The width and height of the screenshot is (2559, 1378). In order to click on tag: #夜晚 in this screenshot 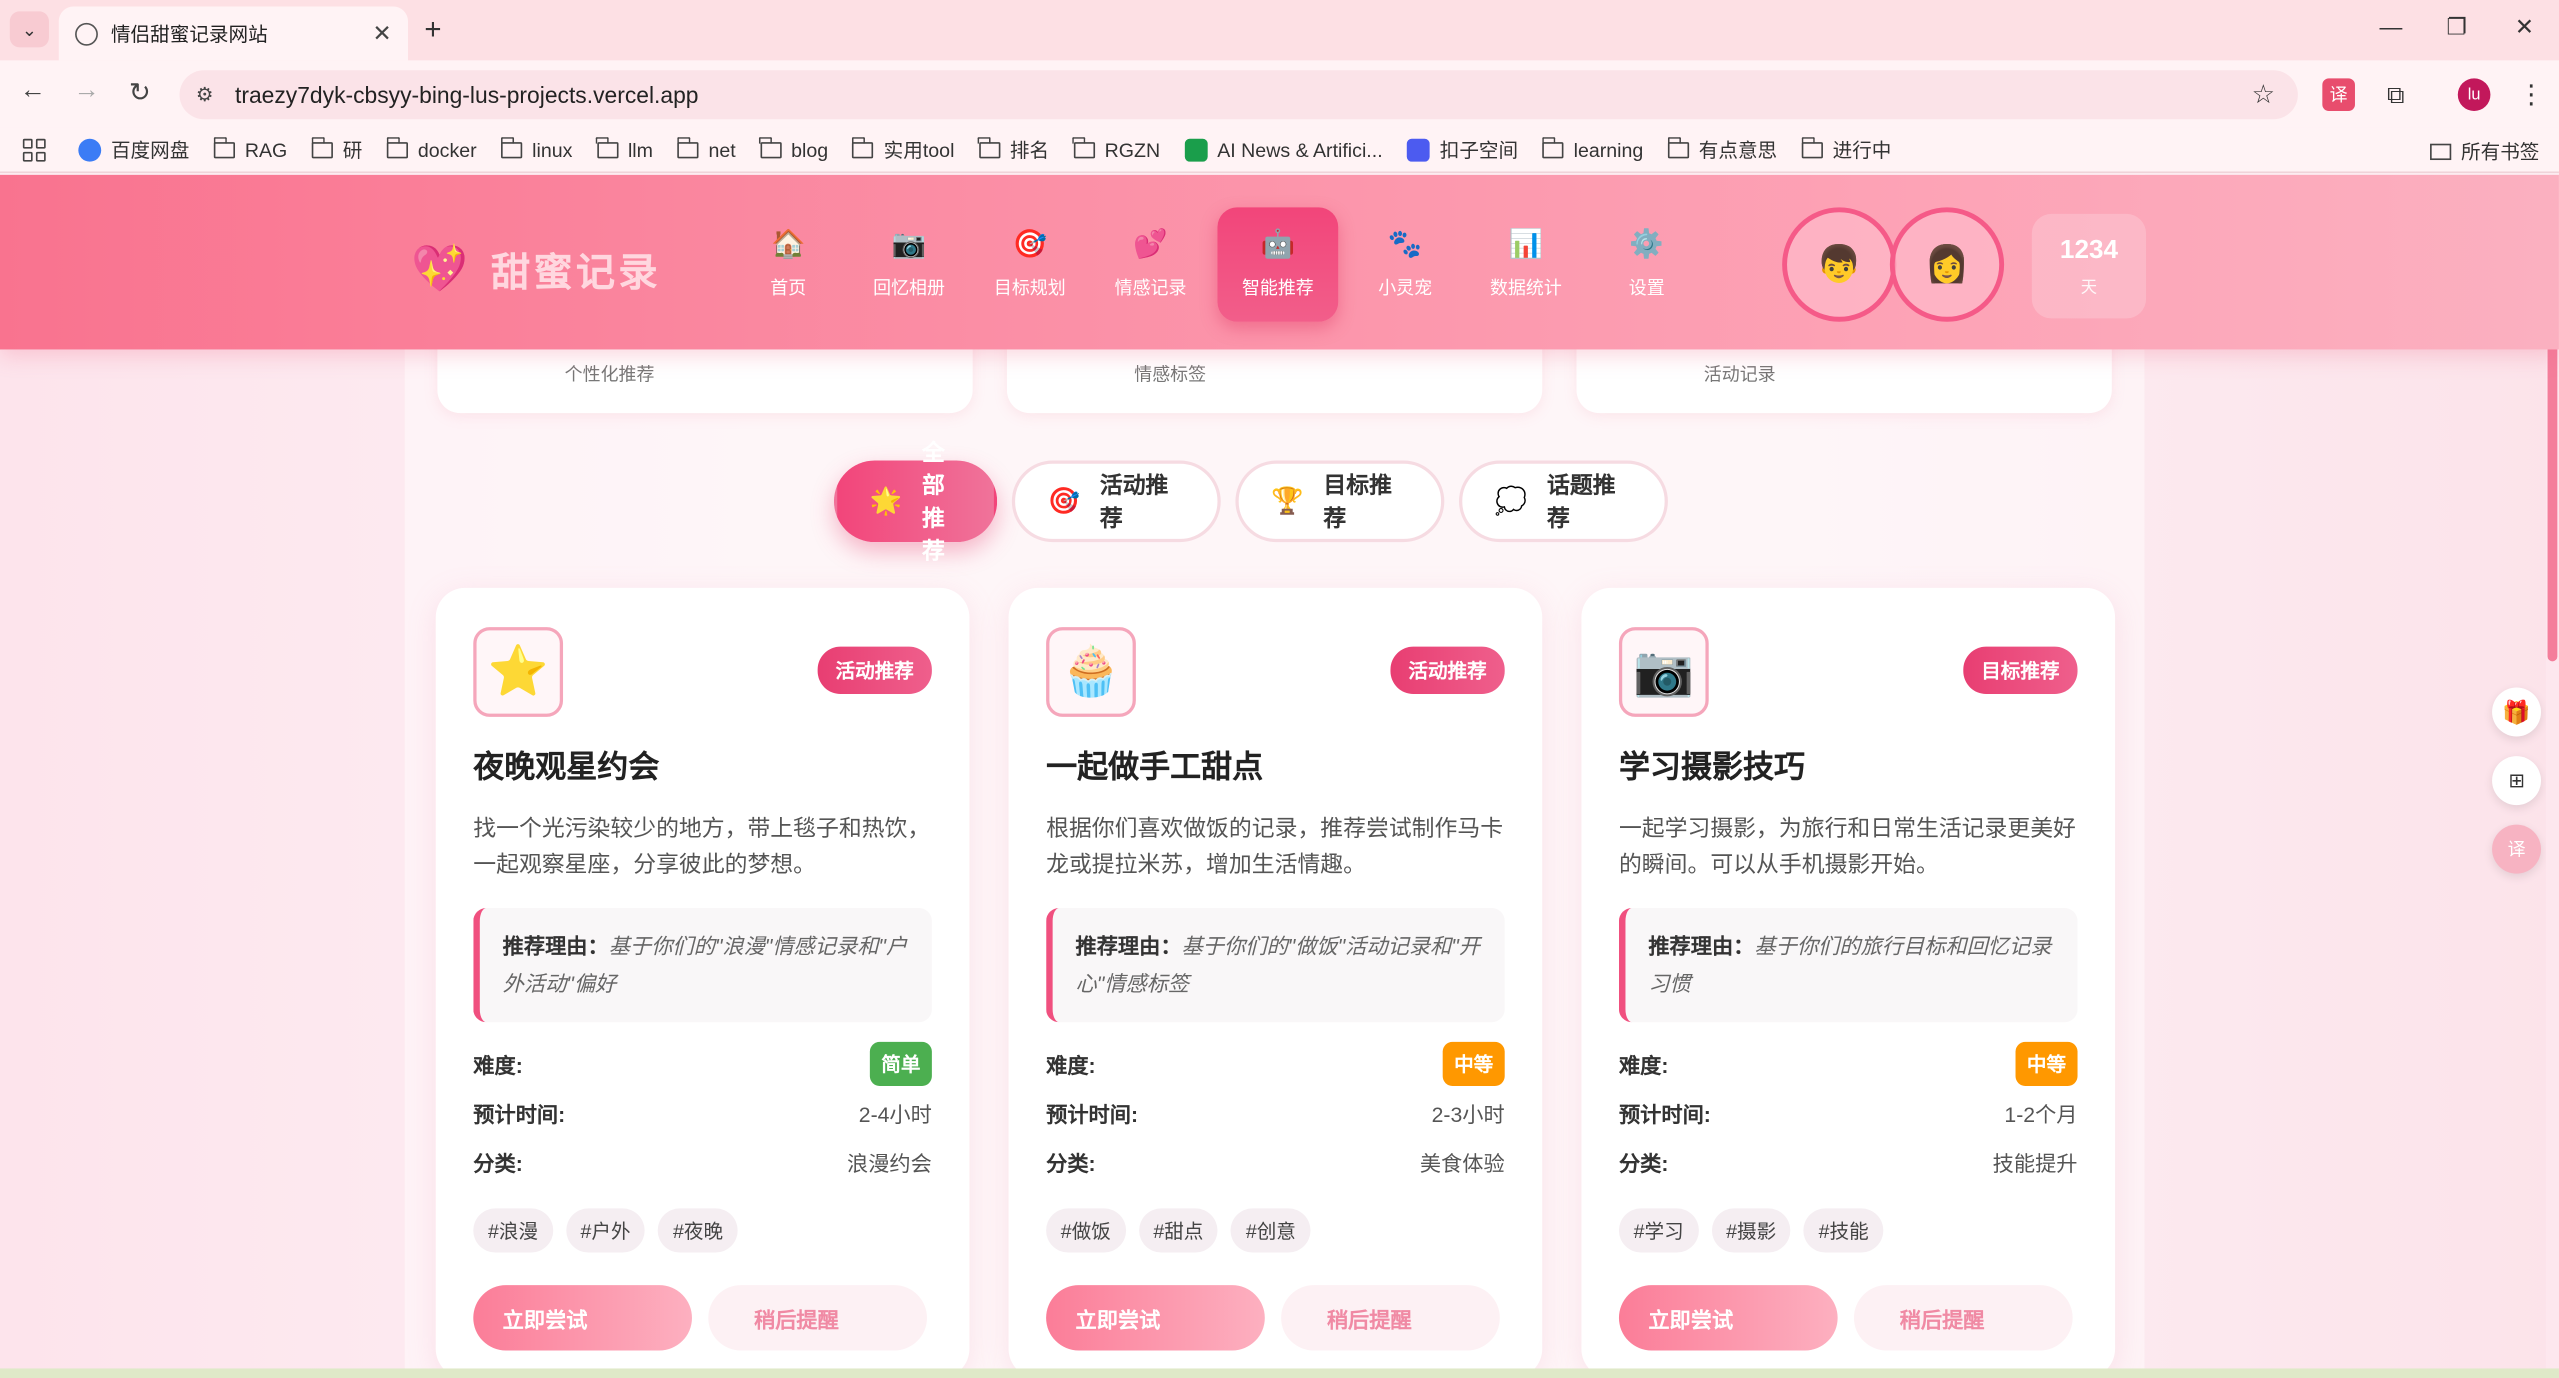, I will do `click(698, 1230)`.